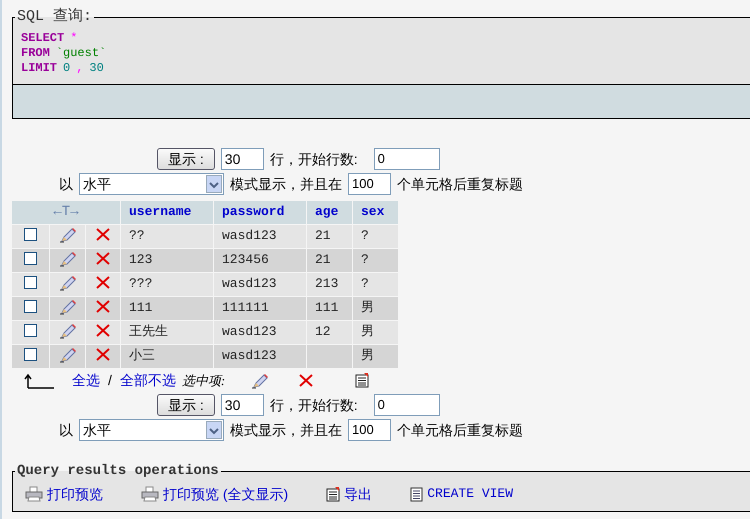  What do you see at coordinates (326, 284) in the screenshot?
I see `table-cell: 213` at bounding box center [326, 284].